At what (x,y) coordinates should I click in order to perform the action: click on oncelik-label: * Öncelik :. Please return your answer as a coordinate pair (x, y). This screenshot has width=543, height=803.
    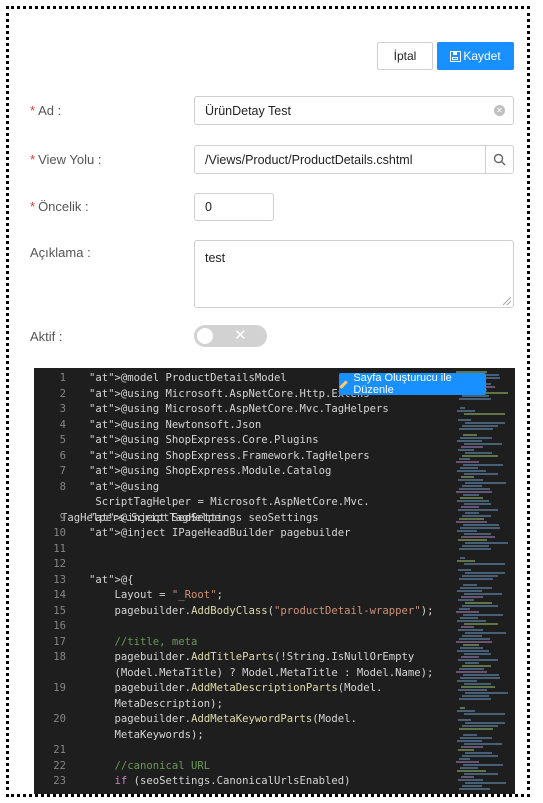
    Looking at the image, I should click on (59, 206).